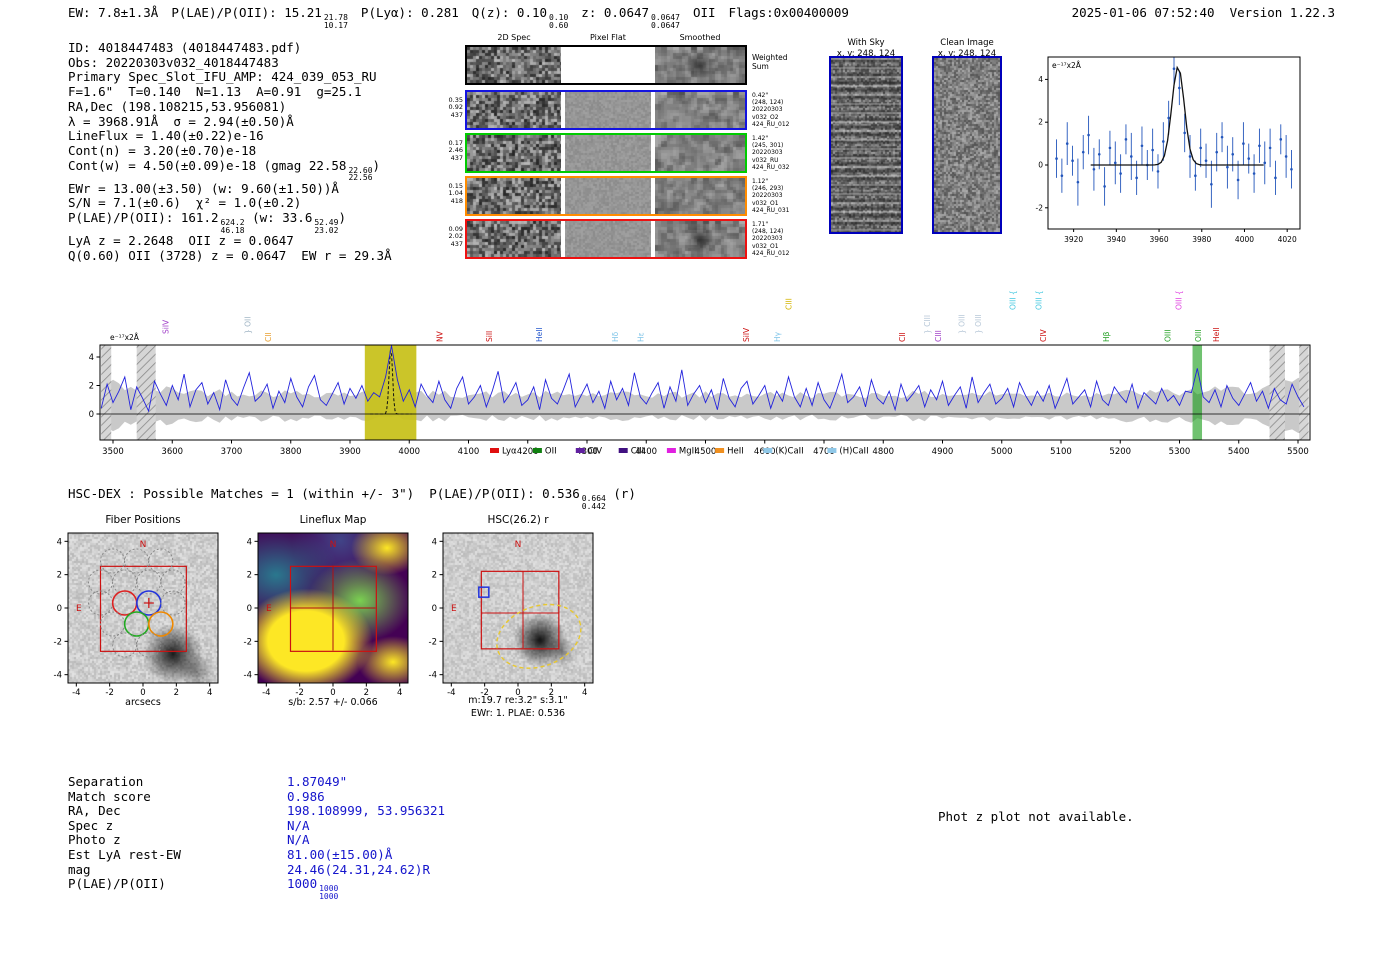 The width and height of the screenshot is (1400, 953). Describe the element at coordinates (259, 17) in the screenshot. I see `header-segment: P(LAE)/P(OII): 15.21 21.78 10.17` at that location.